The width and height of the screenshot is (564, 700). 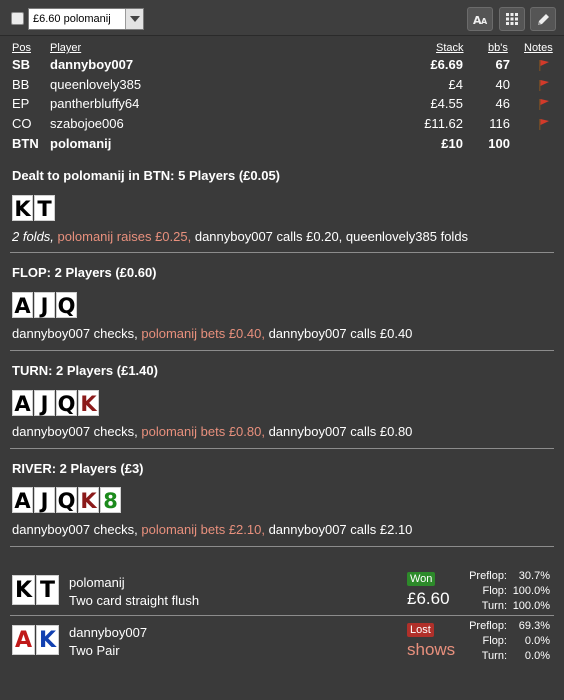 What do you see at coordinates (499, 143) in the screenshot?
I see `player-bbs: 100` at bounding box center [499, 143].